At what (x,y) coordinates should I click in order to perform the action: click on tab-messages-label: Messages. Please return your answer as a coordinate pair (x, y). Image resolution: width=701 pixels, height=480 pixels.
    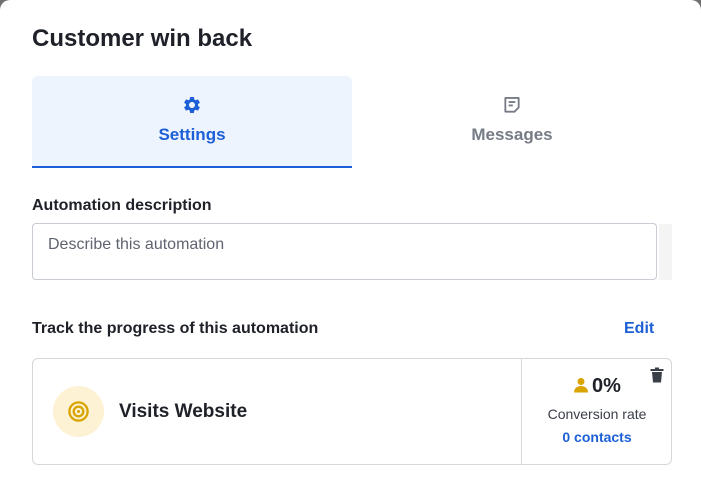
    Looking at the image, I should click on (512, 134).